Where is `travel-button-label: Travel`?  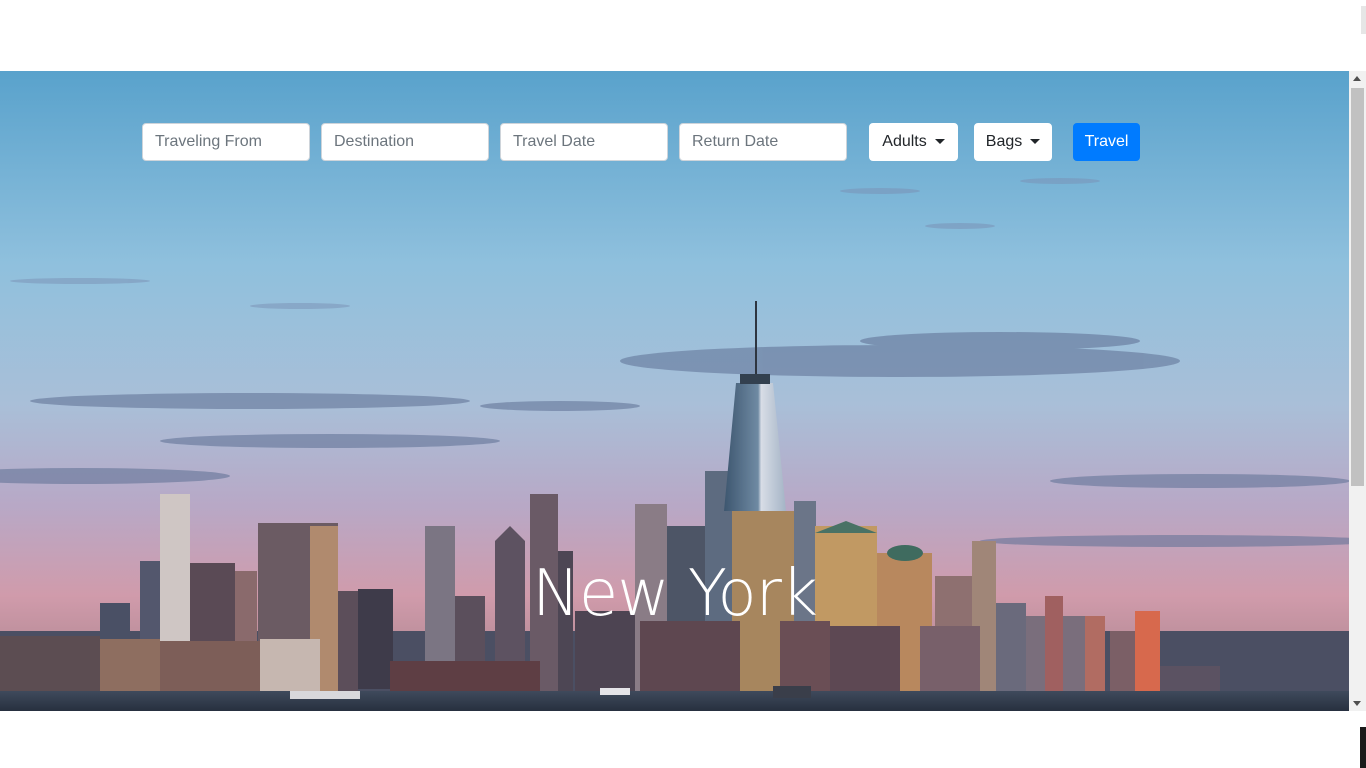 travel-button-label: Travel is located at coordinates (1106, 141).